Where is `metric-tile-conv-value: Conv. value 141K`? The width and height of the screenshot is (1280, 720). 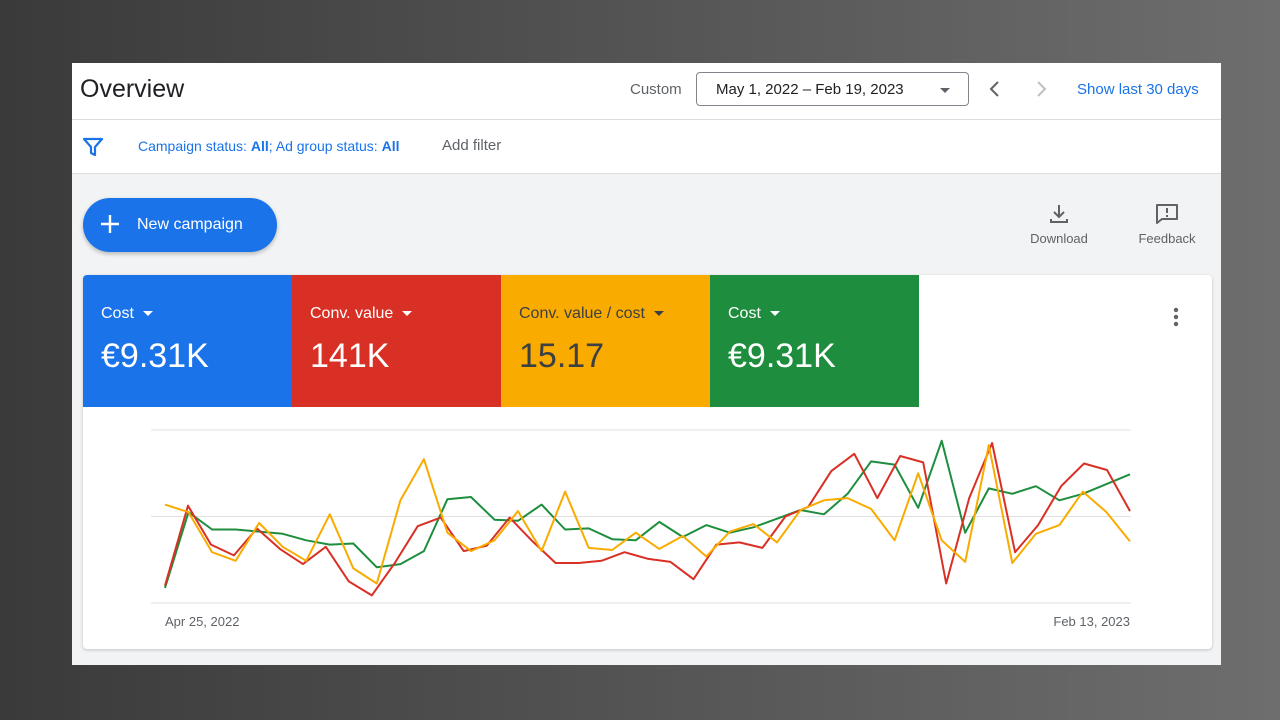
metric-tile-conv-value: Conv. value 141K is located at coordinates (396, 341).